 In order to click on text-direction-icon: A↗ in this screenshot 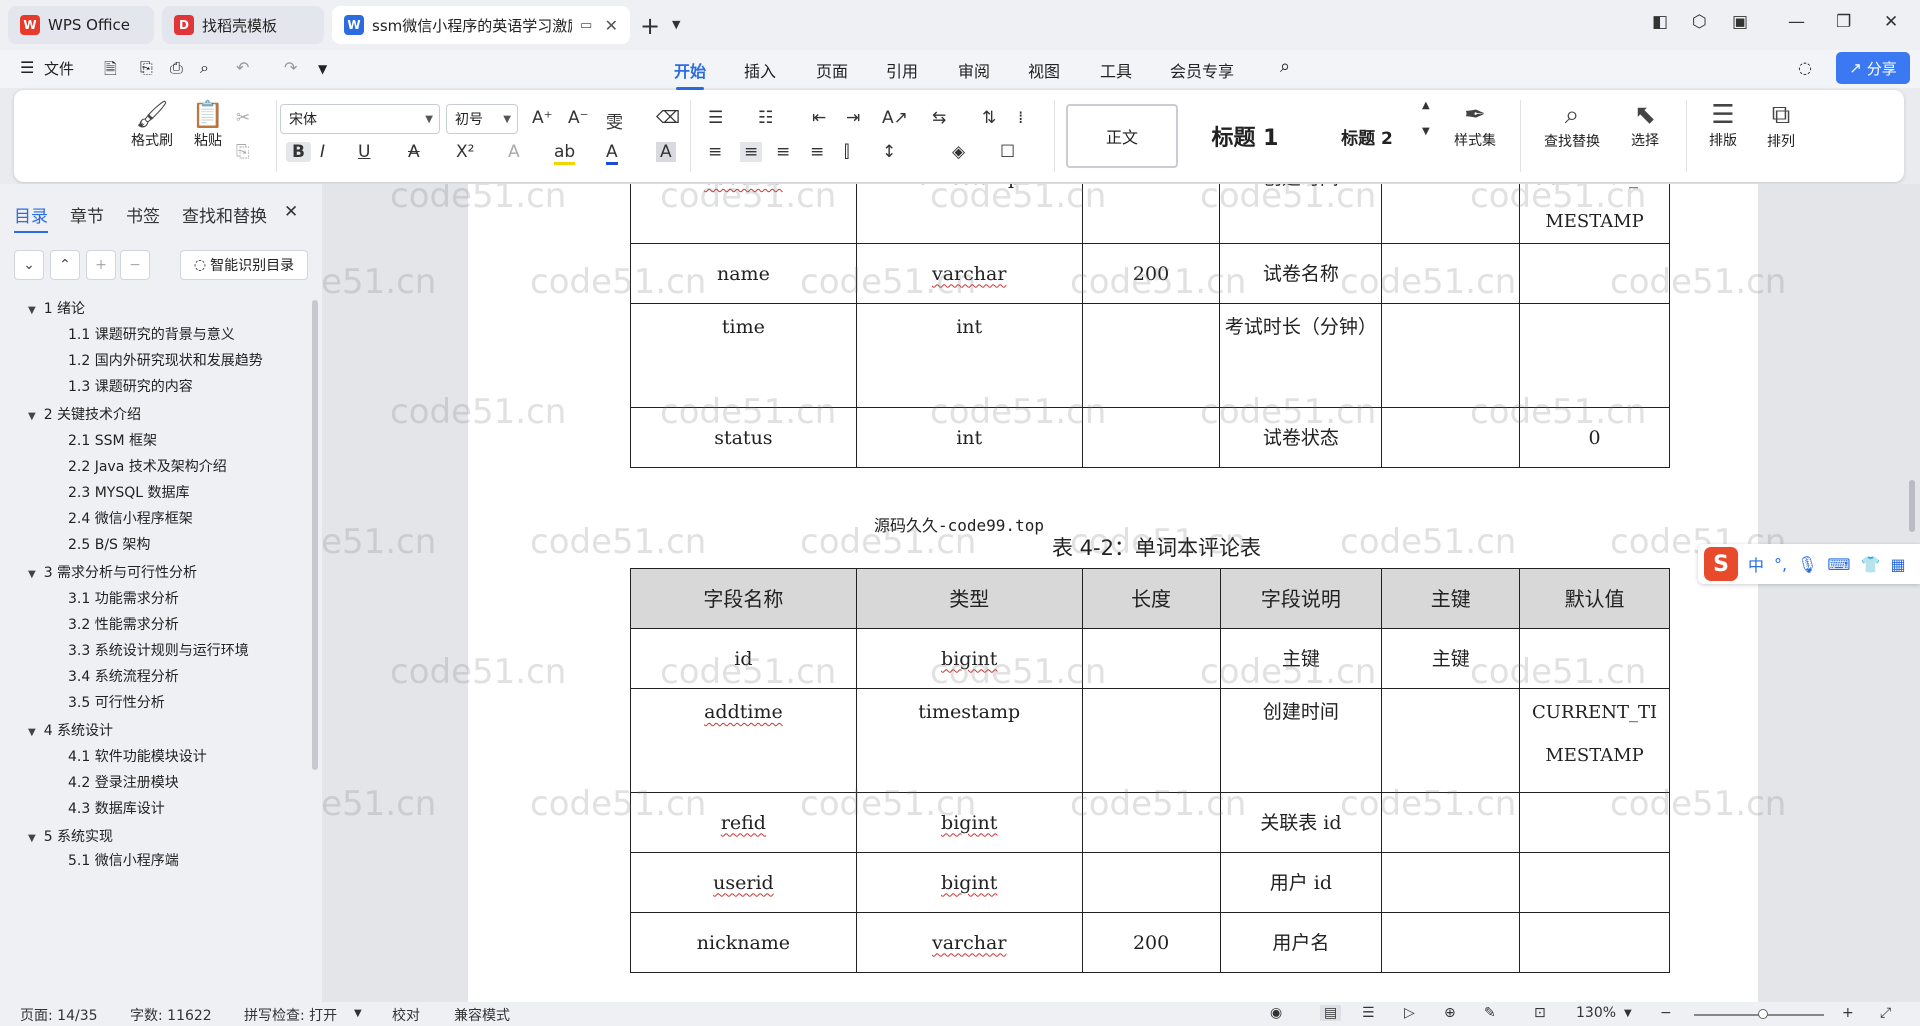, I will do `click(895, 118)`.